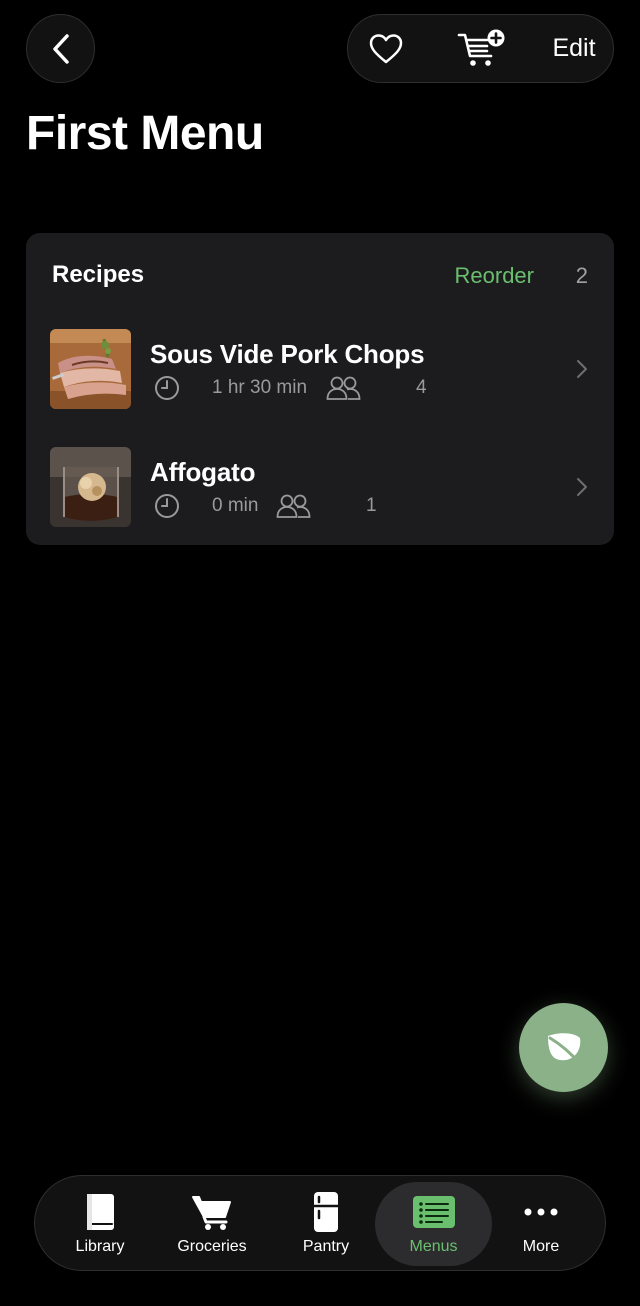 The width and height of the screenshot is (640, 1306). I want to click on recipe-row: Sous Vide Pork Chops 1 hr 30 min 4, so click(320, 377).